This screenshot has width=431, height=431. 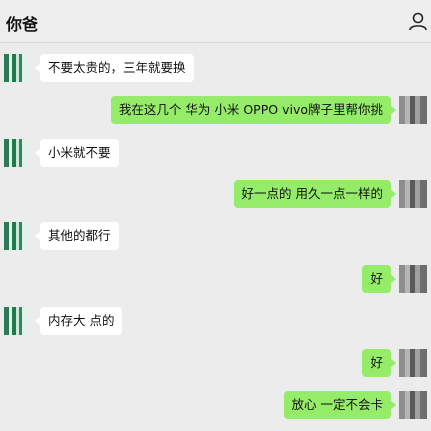 What do you see at coordinates (215, 21) in the screenshot?
I see `chat-header: 你爸` at bounding box center [215, 21].